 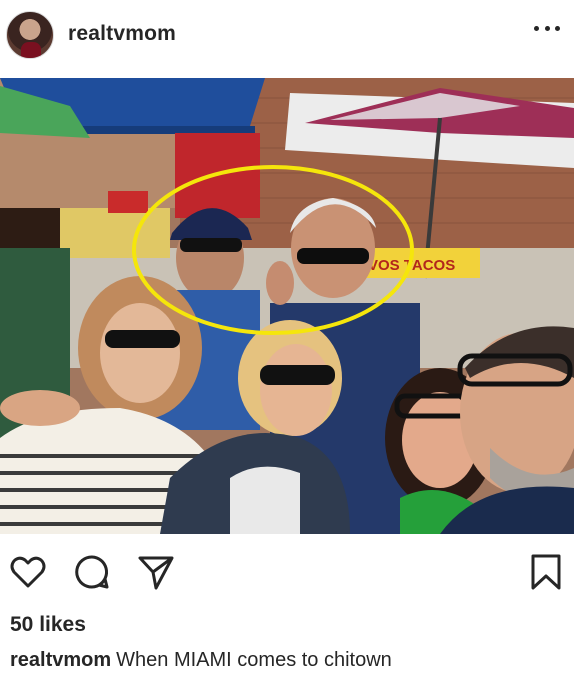 What do you see at coordinates (156, 572) in the screenshot?
I see `paper-plane-icon` at bounding box center [156, 572].